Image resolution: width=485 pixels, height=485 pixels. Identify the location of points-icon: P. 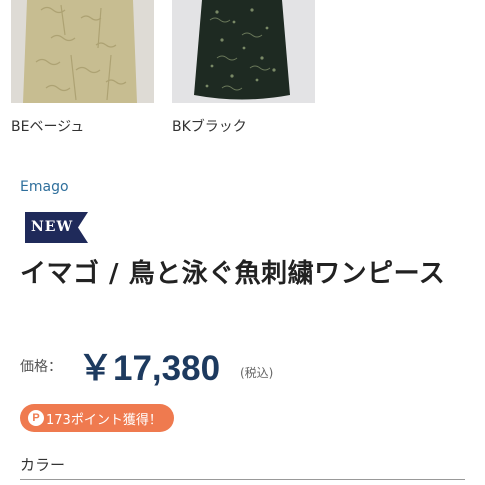
(36, 418).